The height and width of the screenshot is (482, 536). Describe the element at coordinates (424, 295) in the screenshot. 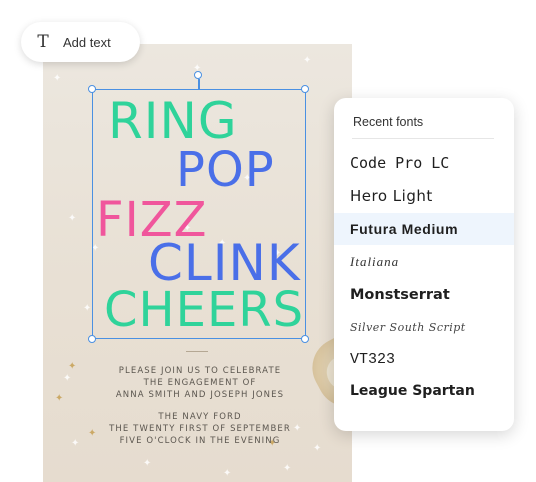

I see `font-option-monstserrat: Monstserrat` at that location.